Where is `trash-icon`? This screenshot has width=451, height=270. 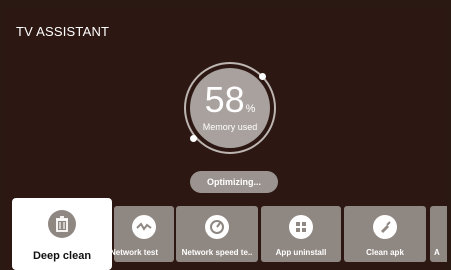 trash-icon is located at coordinates (62, 224).